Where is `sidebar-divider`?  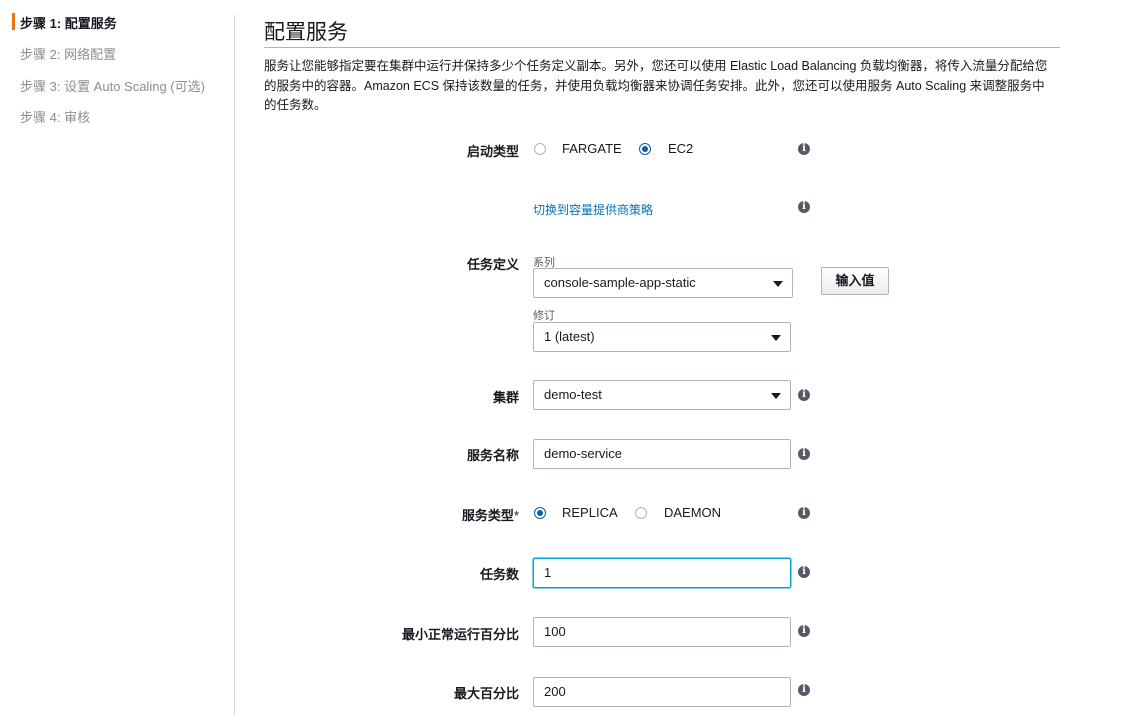
sidebar-divider is located at coordinates (234, 365).